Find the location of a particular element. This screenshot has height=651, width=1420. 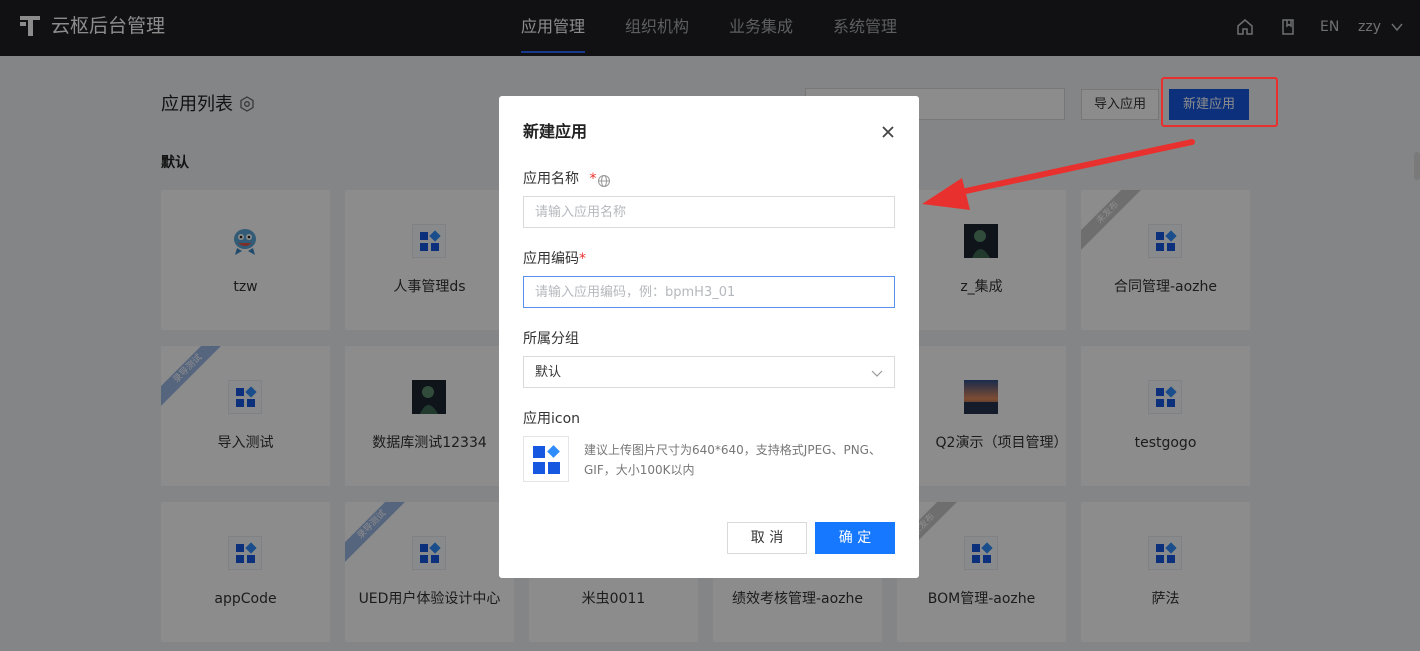

group-select: 默认 is located at coordinates (709, 372).